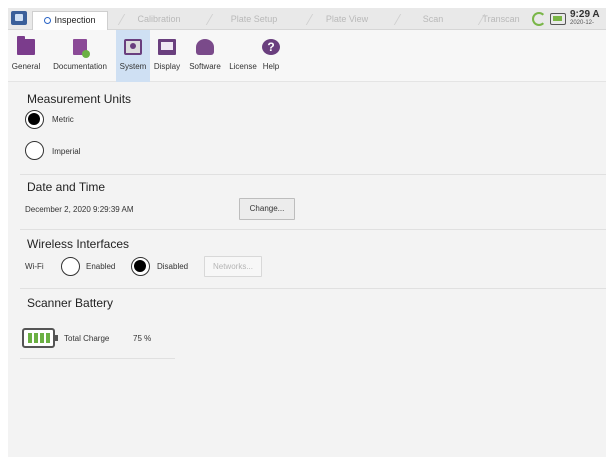  What do you see at coordinates (582, 23) in the screenshot?
I see `clock-date: 2020-12-` at bounding box center [582, 23].